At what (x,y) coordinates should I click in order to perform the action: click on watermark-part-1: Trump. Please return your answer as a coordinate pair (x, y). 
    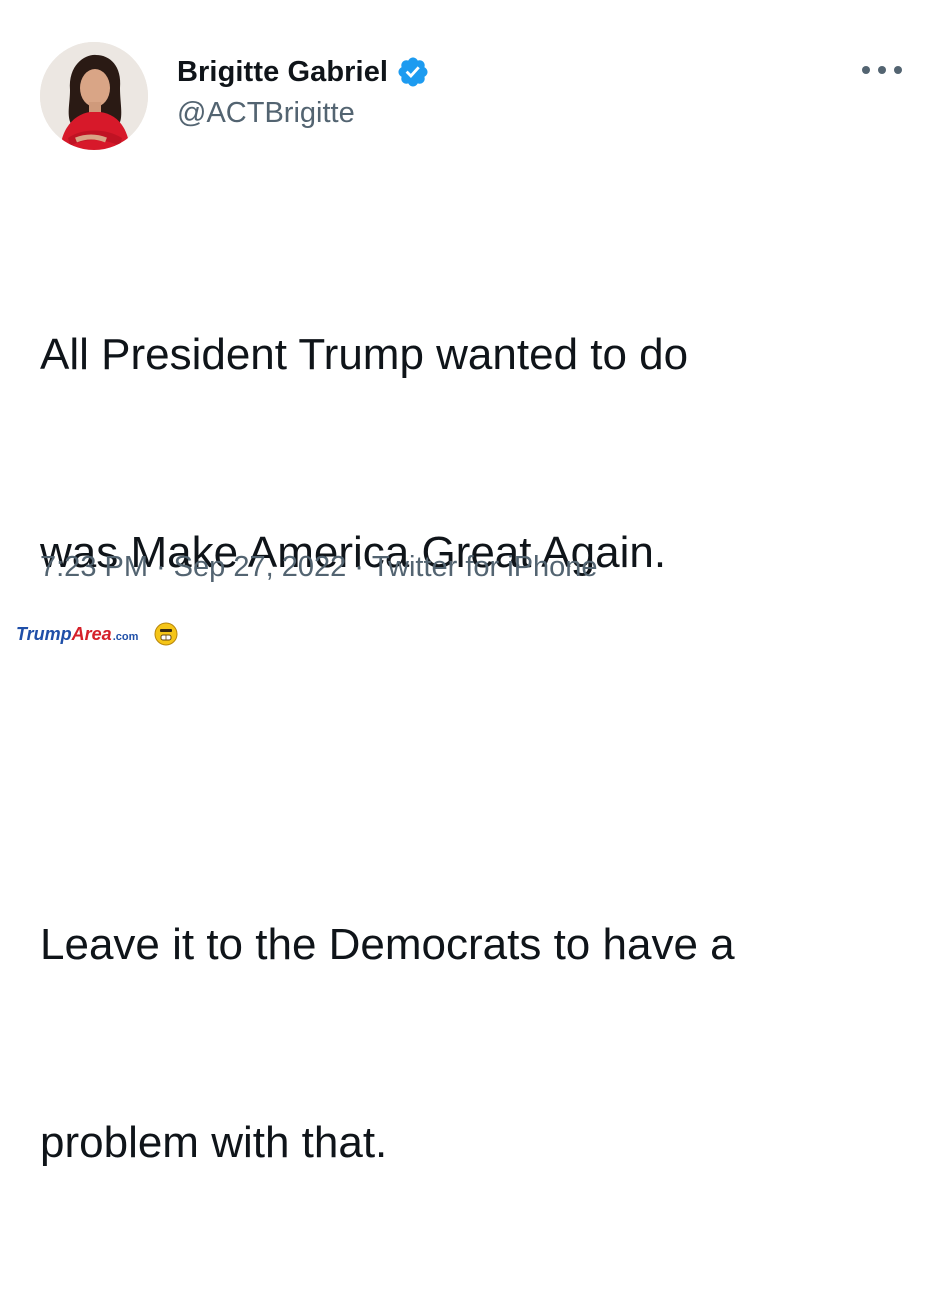
    Looking at the image, I should click on (44, 633).